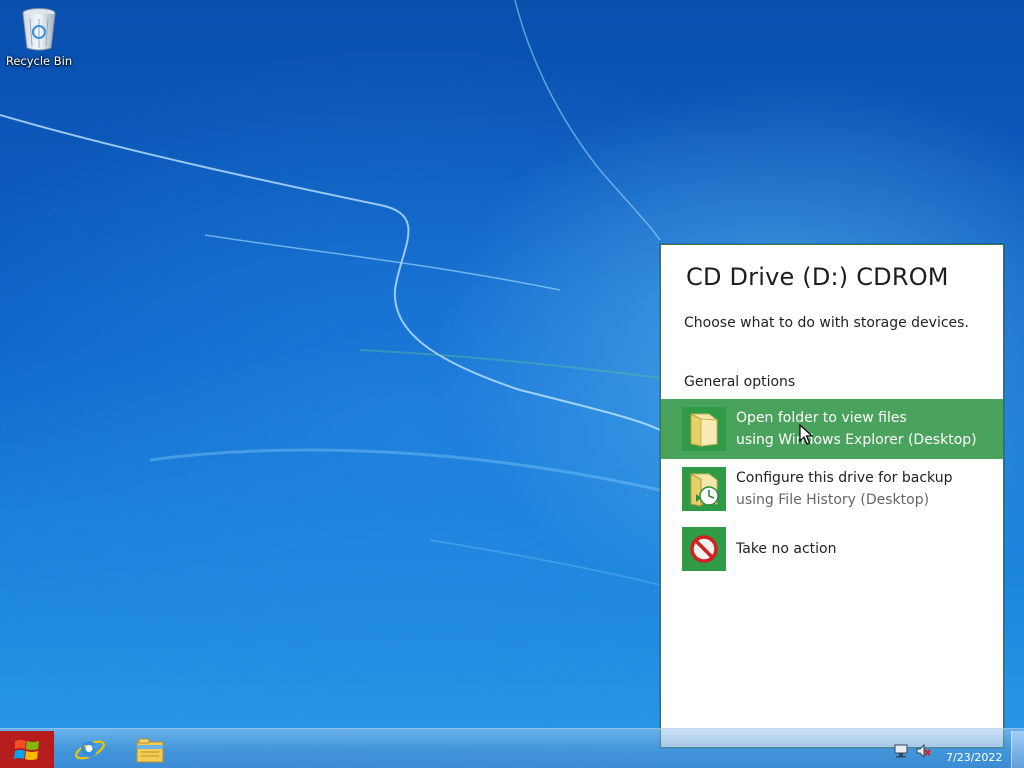 This screenshot has width=1024, height=768. What do you see at coordinates (740, 382) in the screenshot?
I see `options-group-label: General options` at bounding box center [740, 382].